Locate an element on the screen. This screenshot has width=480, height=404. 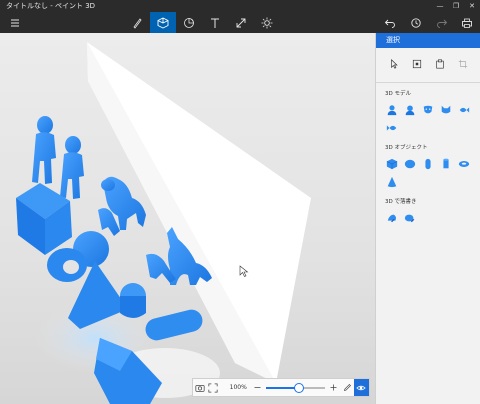
sphere-object-icon is located at coordinates (410, 164).